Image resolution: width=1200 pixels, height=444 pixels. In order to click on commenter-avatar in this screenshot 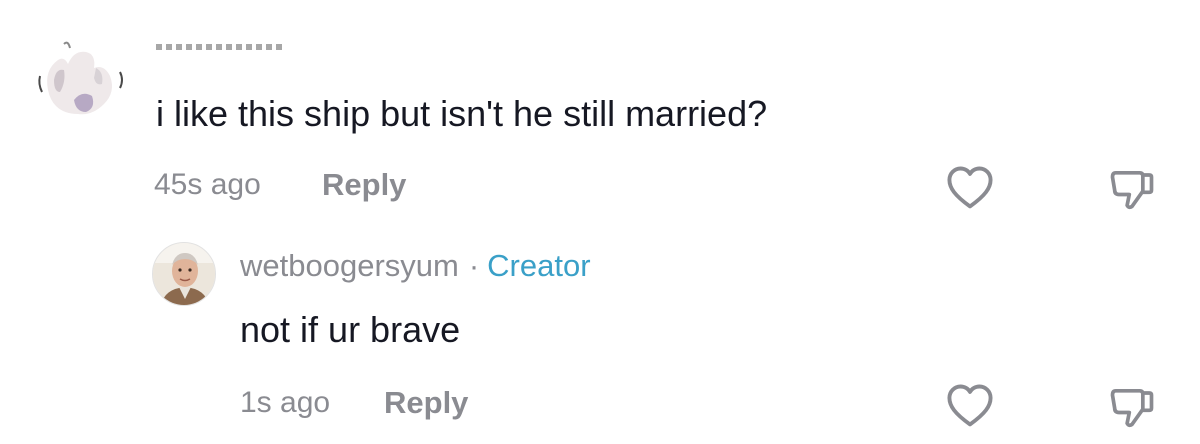, I will do `click(82, 78)`.